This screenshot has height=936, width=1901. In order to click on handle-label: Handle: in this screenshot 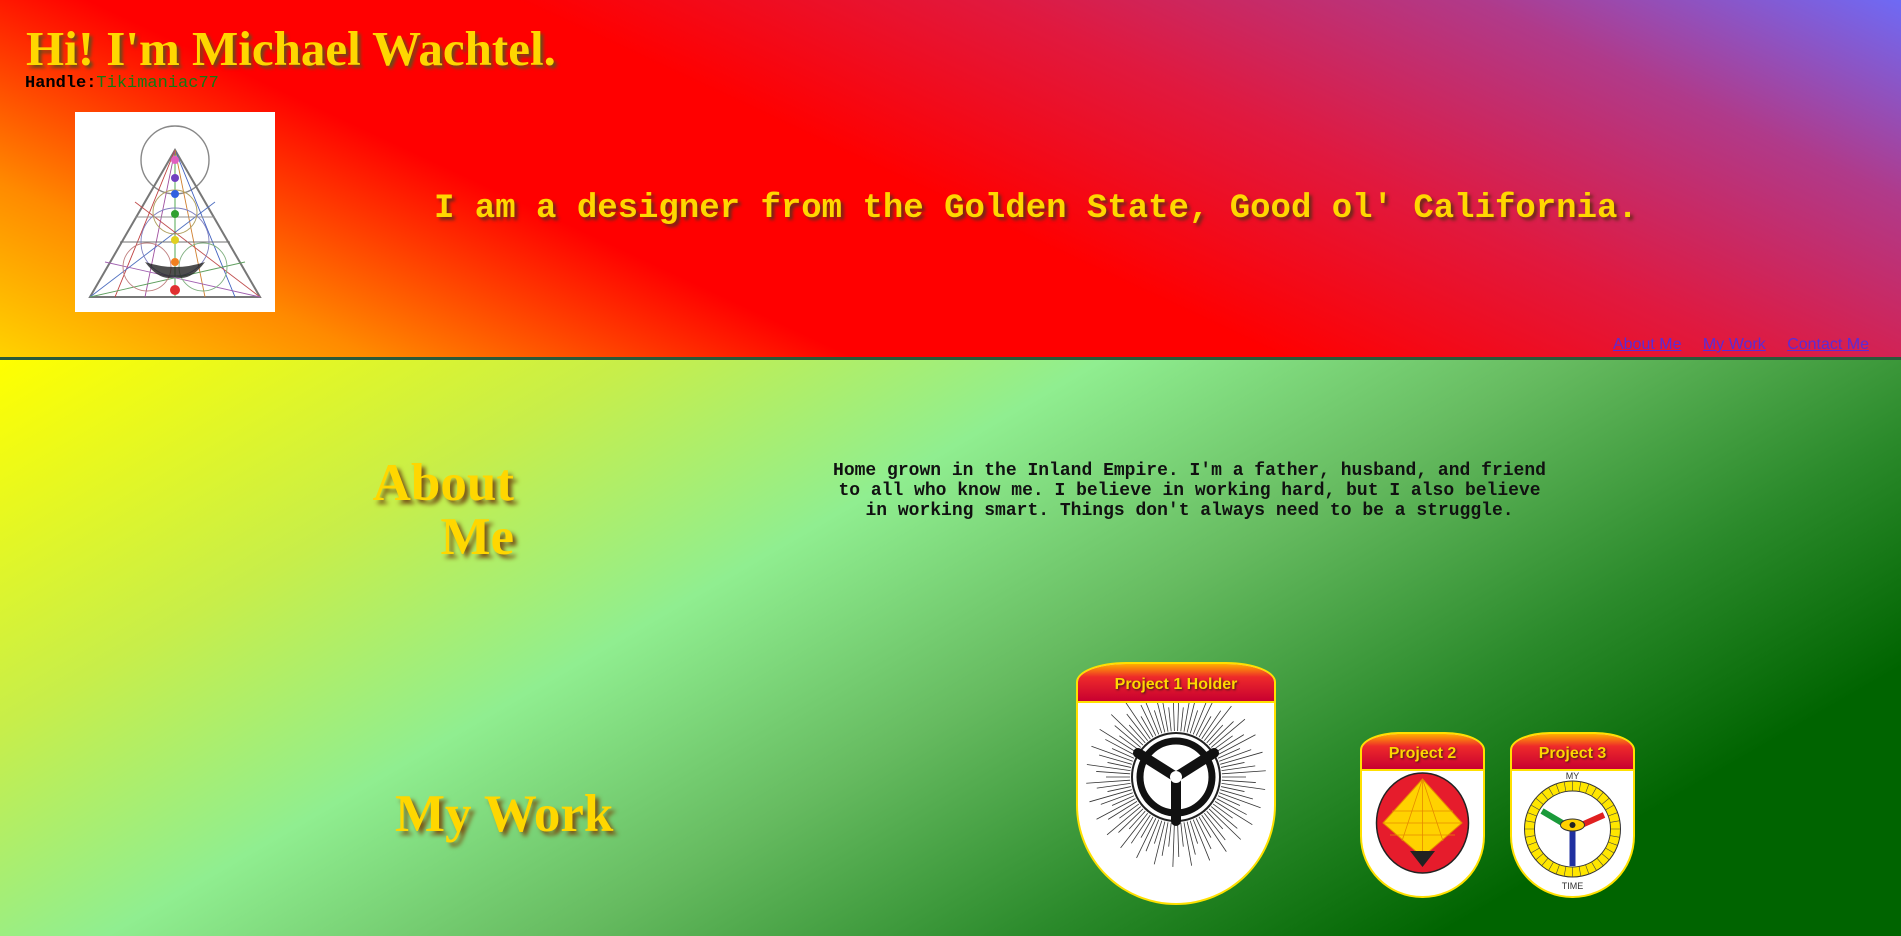, I will do `click(61, 83)`.